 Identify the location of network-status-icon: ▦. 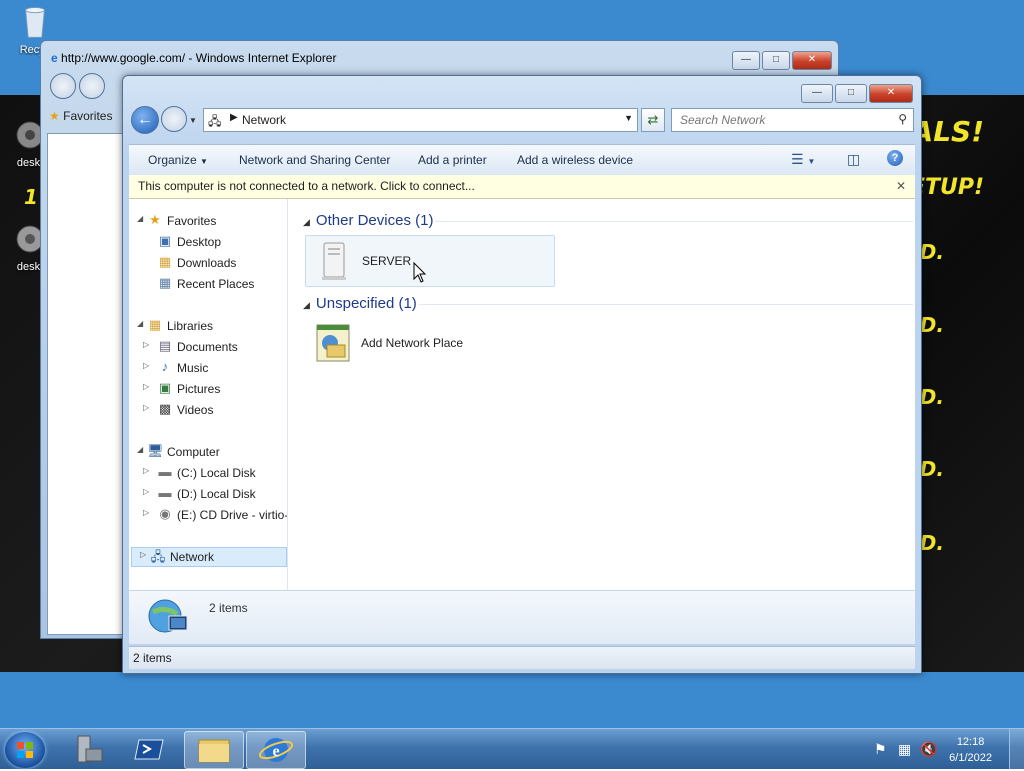
(904, 749).